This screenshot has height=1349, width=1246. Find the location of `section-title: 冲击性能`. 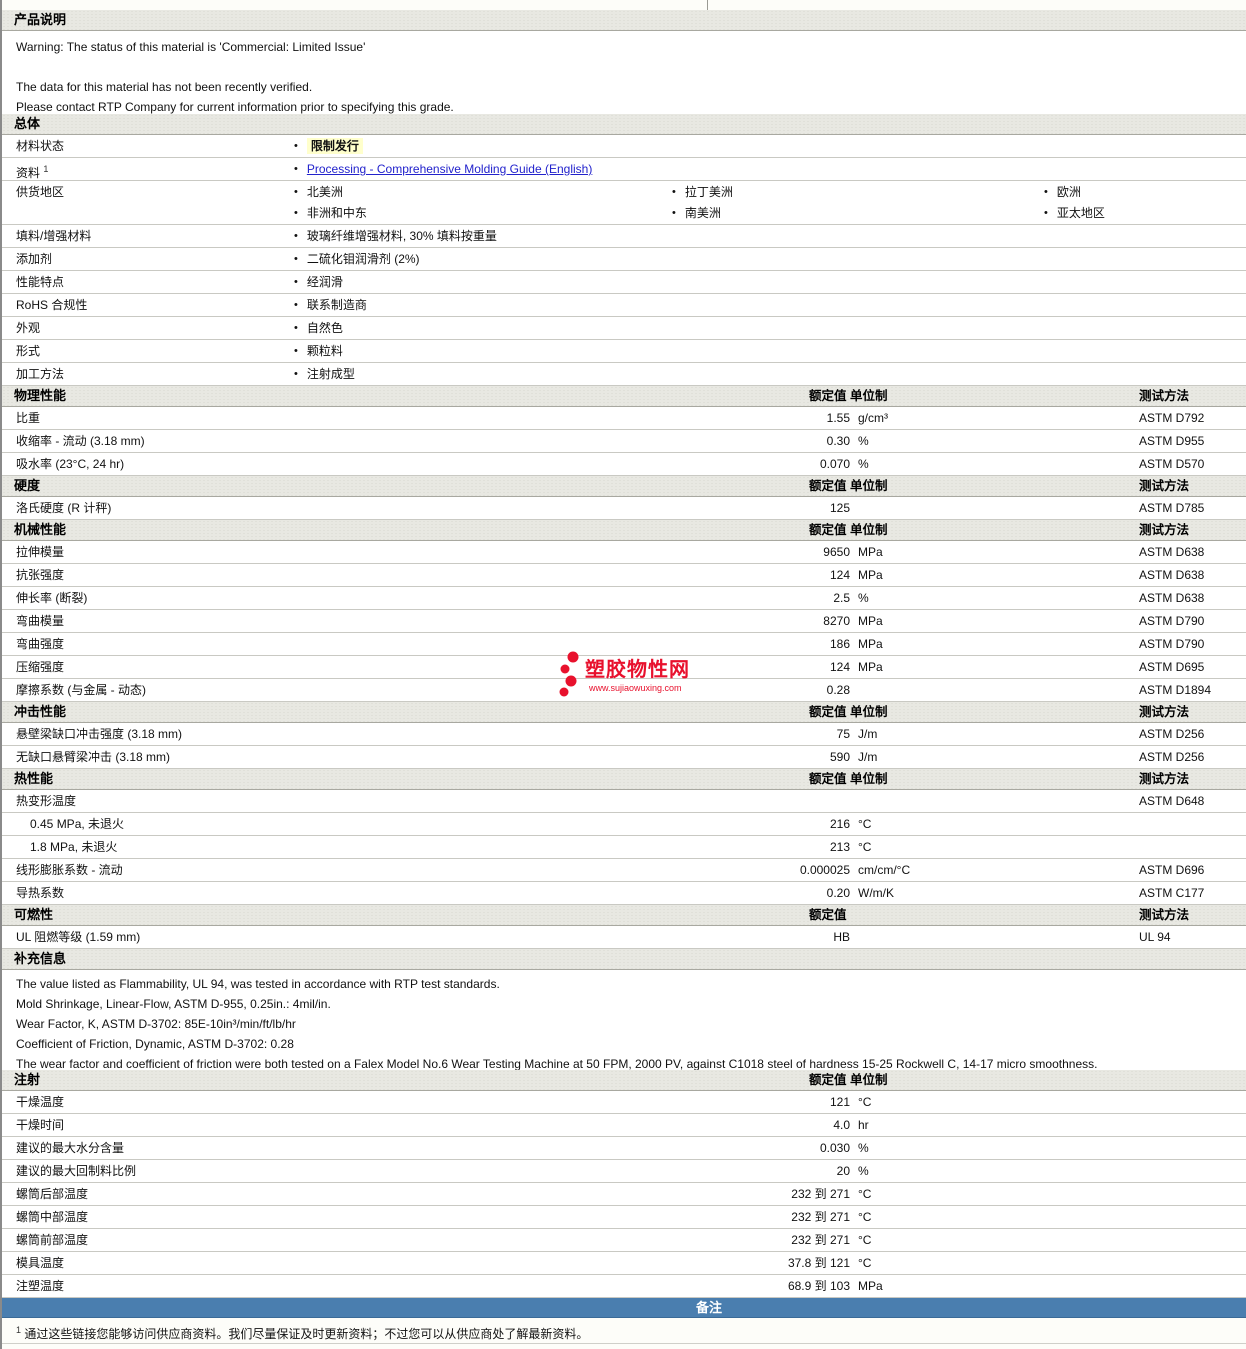

section-title: 冲击性能 is located at coordinates (40, 711).